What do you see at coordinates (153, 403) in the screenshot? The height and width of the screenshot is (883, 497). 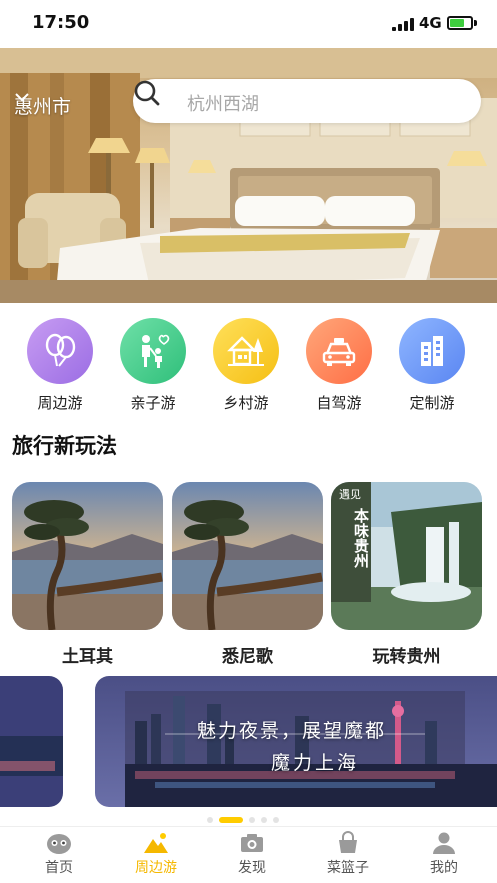 I see `category-label: 亲子游` at bounding box center [153, 403].